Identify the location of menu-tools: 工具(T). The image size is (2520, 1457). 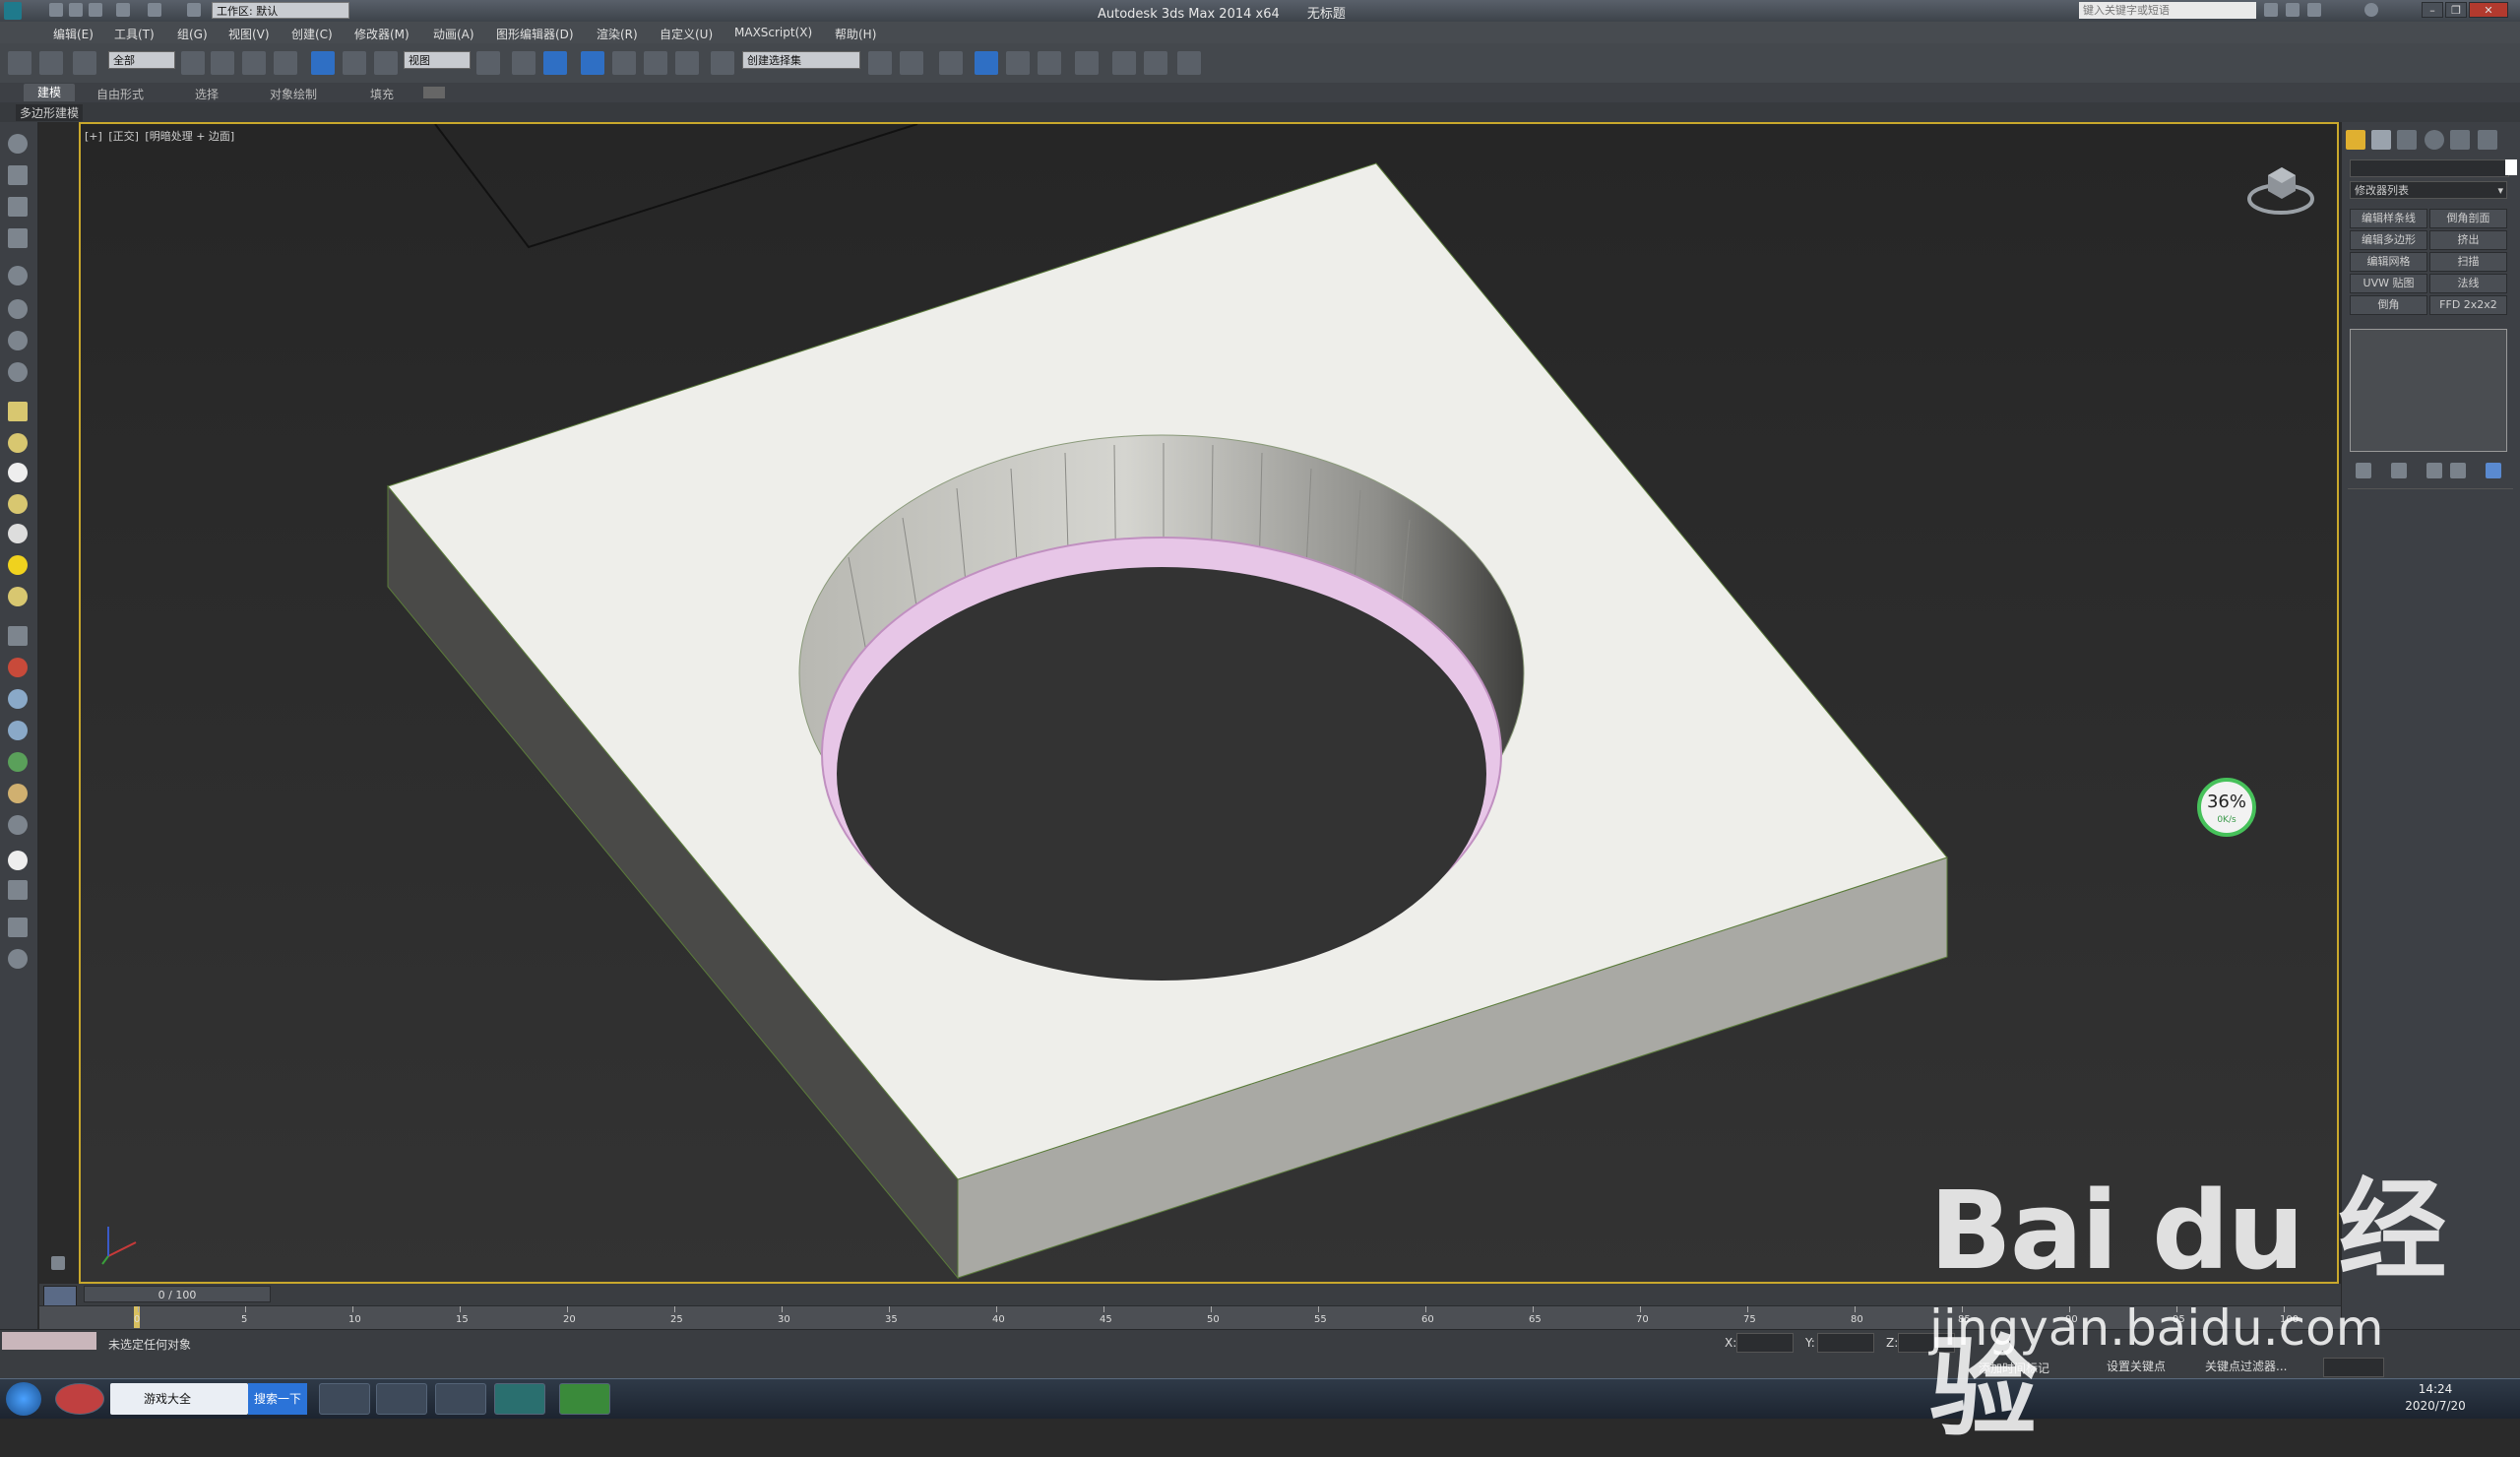
(134, 34).